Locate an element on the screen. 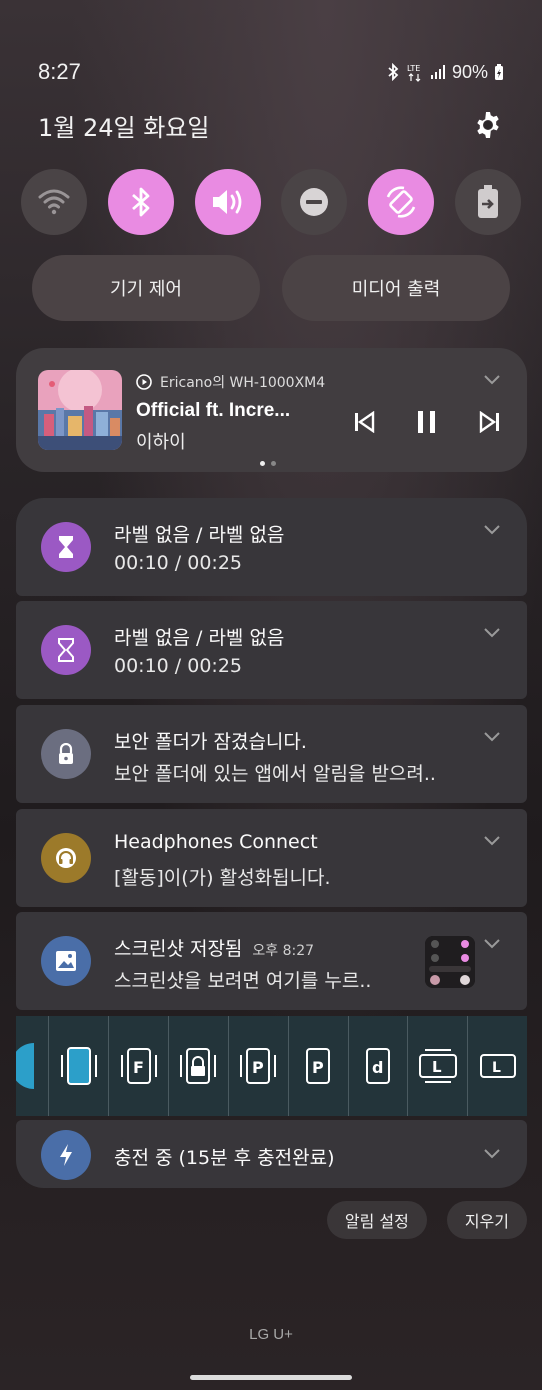  svg-text: d is located at coordinates (377, 1067).